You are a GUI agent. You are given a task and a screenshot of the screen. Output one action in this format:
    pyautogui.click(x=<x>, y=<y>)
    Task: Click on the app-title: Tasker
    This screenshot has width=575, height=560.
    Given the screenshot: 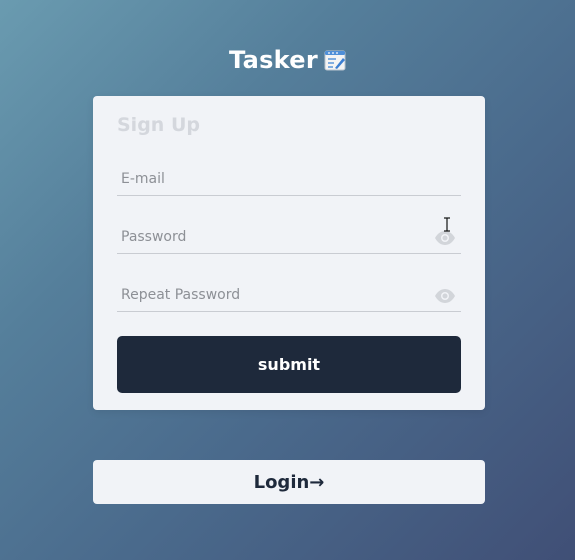 What is the action you would take?
    pyautogui.click(x=287, y=60)
    